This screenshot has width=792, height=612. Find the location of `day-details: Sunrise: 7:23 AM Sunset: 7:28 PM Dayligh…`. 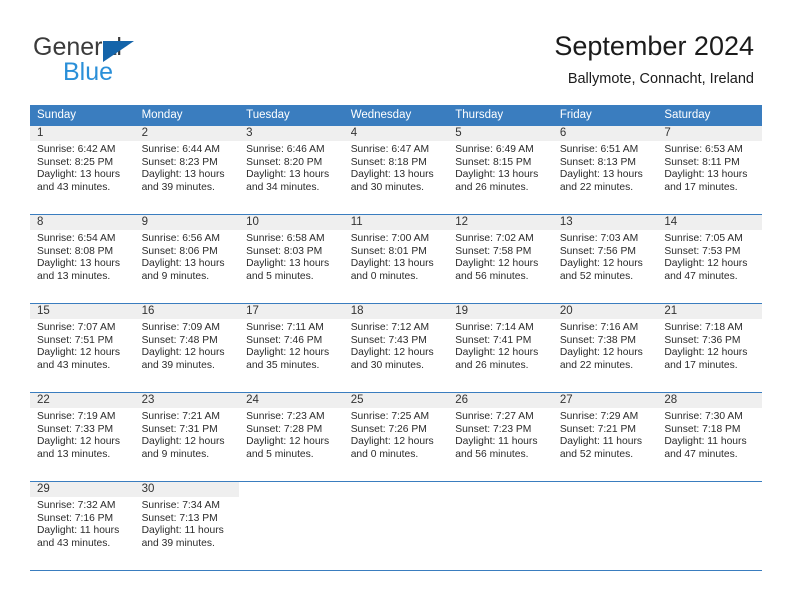

day-details: Sunrise: 7:23 AM Sunset: 7:28 PM Dayligh… is located at coordinates (291, 434).